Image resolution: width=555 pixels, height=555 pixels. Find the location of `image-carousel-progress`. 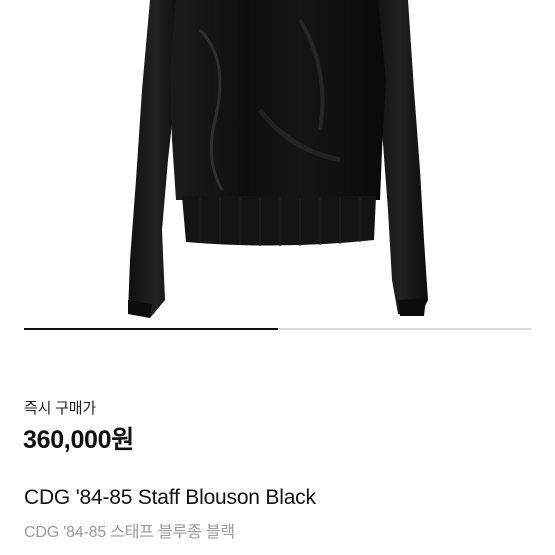

image-carousel-progress is located at coordinates (277, 329).